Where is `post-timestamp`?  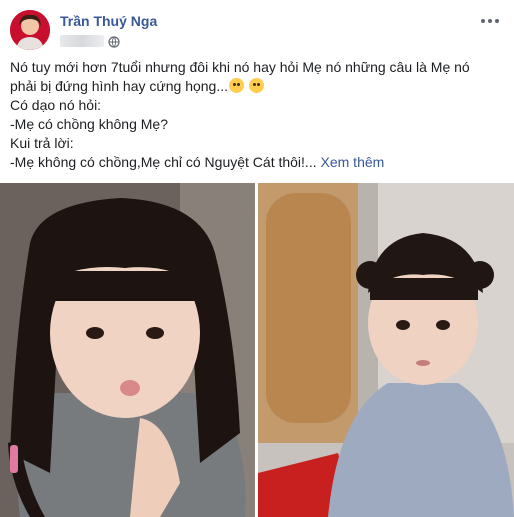 post-timestamp is located at coordinates (82, 41).